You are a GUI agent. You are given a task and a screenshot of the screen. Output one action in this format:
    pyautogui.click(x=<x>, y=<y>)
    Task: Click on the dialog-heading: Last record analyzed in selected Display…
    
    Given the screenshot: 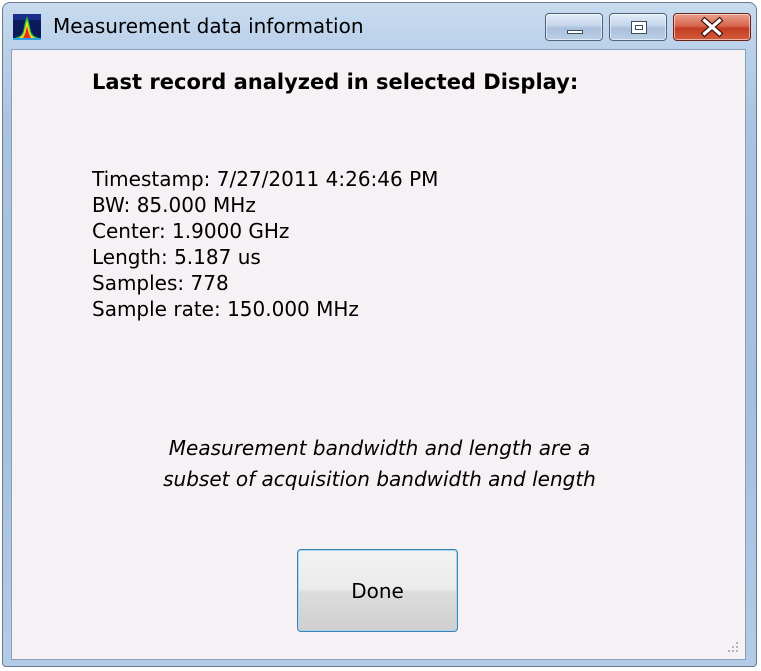 What is the action you would take?
    pyautogui.click(x=335, y=82)
    